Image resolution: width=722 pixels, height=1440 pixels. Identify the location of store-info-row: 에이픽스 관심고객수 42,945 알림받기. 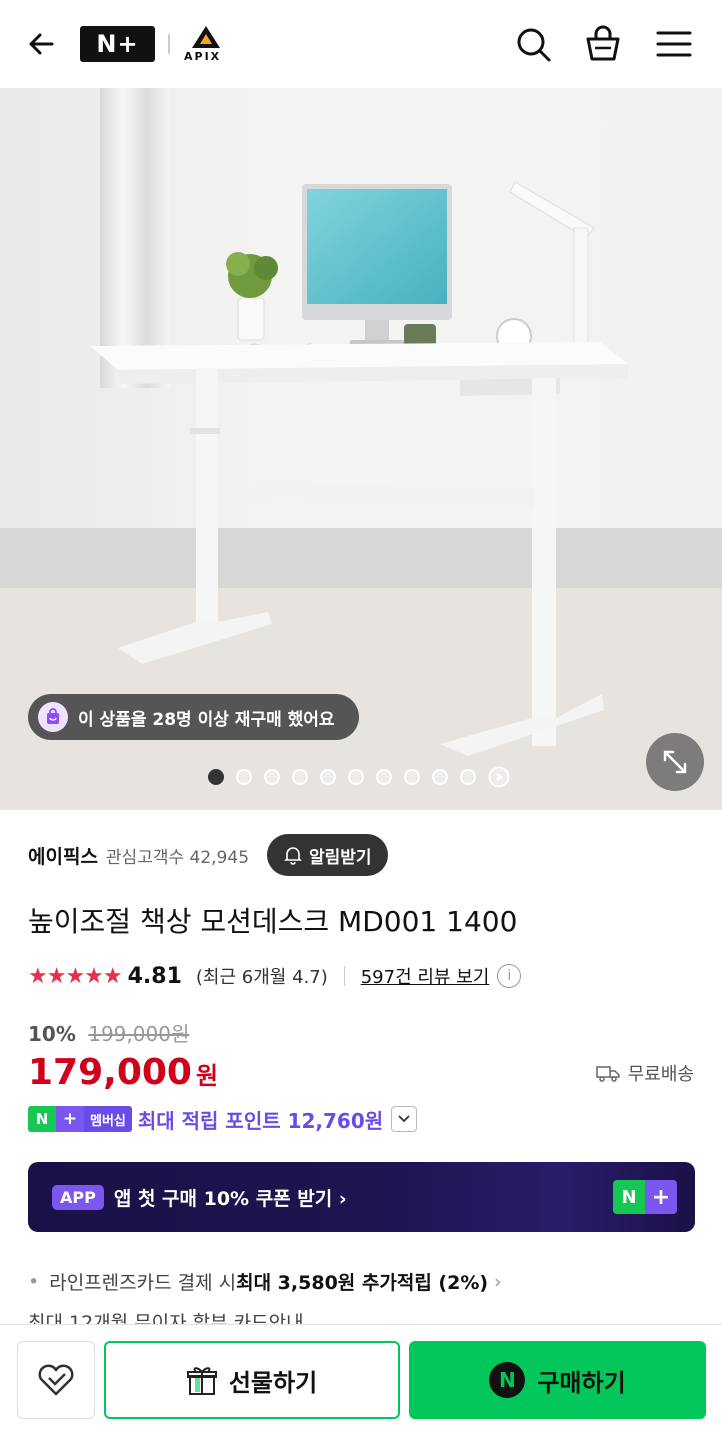
(208, 855).